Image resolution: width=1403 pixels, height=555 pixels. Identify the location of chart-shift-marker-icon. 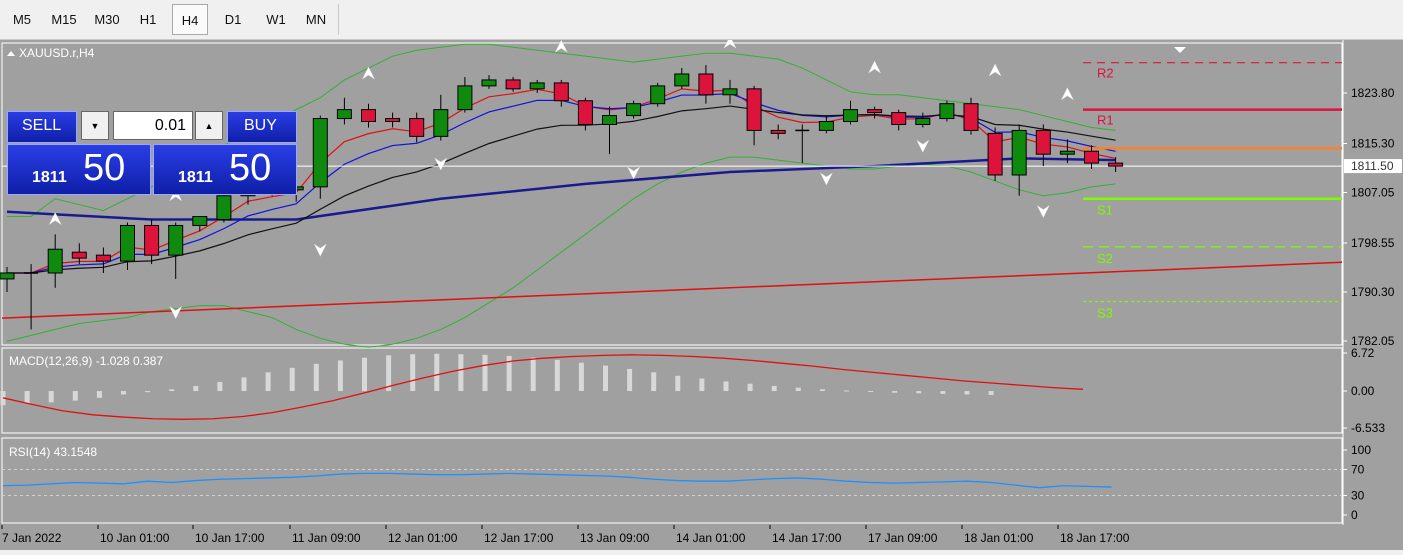
(1180, 50).